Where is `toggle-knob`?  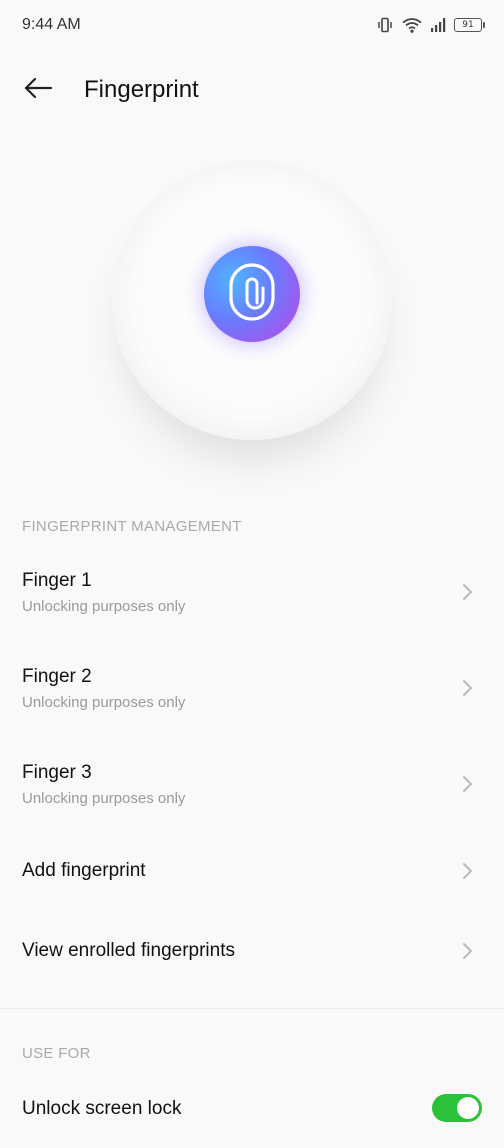 toggle-knob is located at coordinates (468, 1108).